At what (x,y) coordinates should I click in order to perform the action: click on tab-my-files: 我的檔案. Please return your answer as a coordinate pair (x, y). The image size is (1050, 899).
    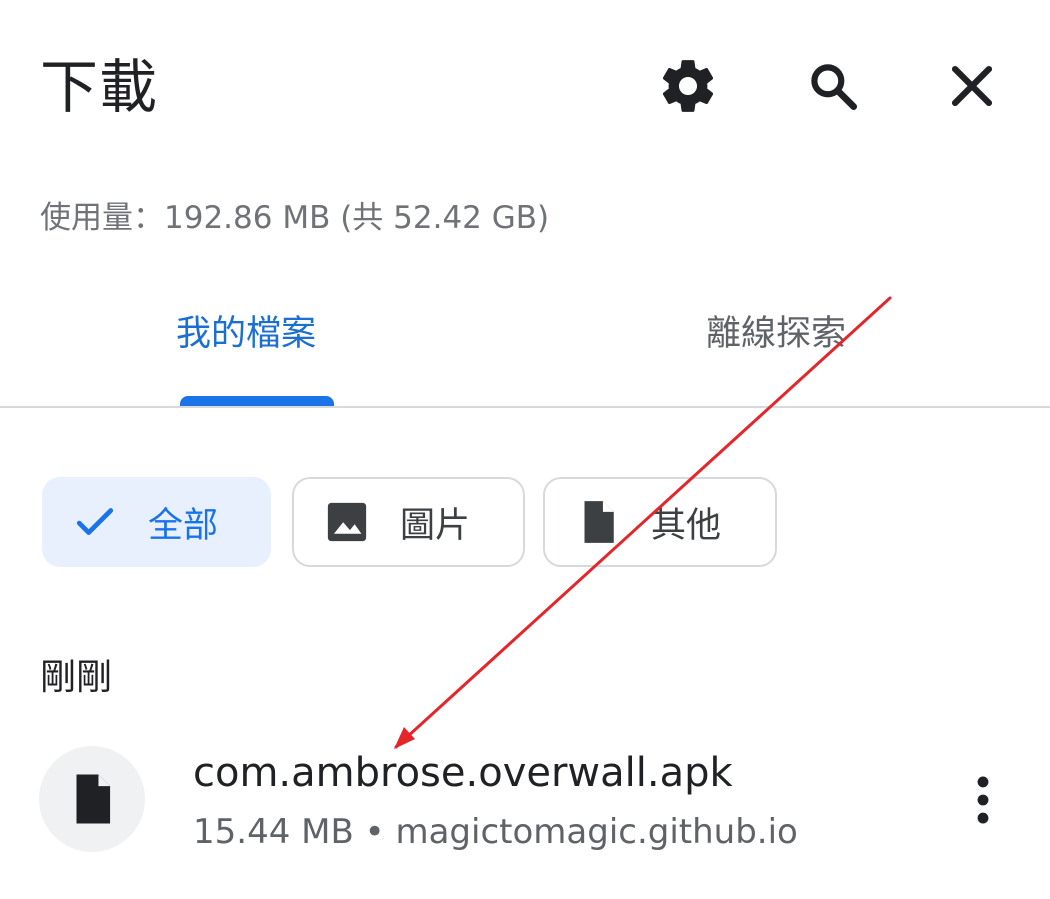
    Looking at the image, I should click on (246, 334).